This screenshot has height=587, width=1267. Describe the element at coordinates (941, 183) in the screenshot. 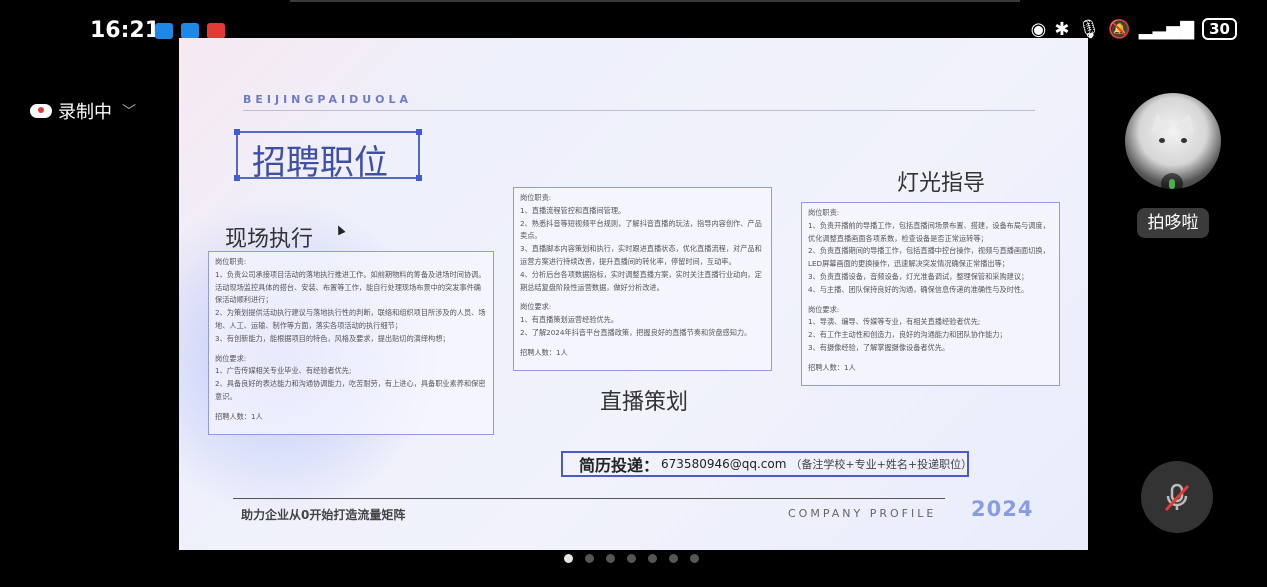

I see `lighting-title: 灯光指导` at that location.